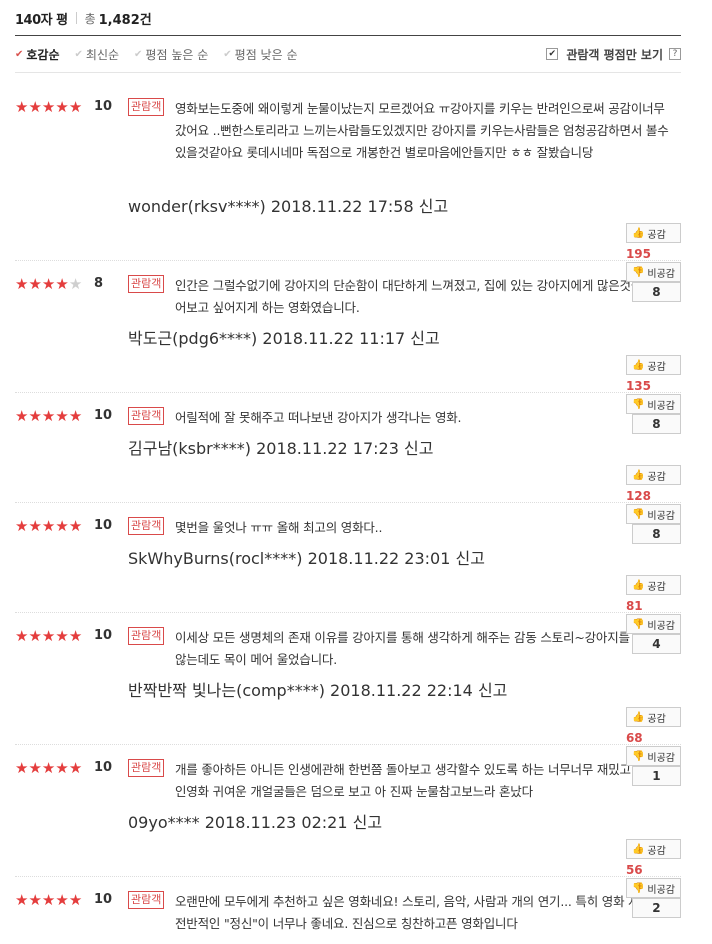 This screenshot has width=712, height=944. I want to click on sort-option-latest: ✔ 최신순, so click(97, 54).